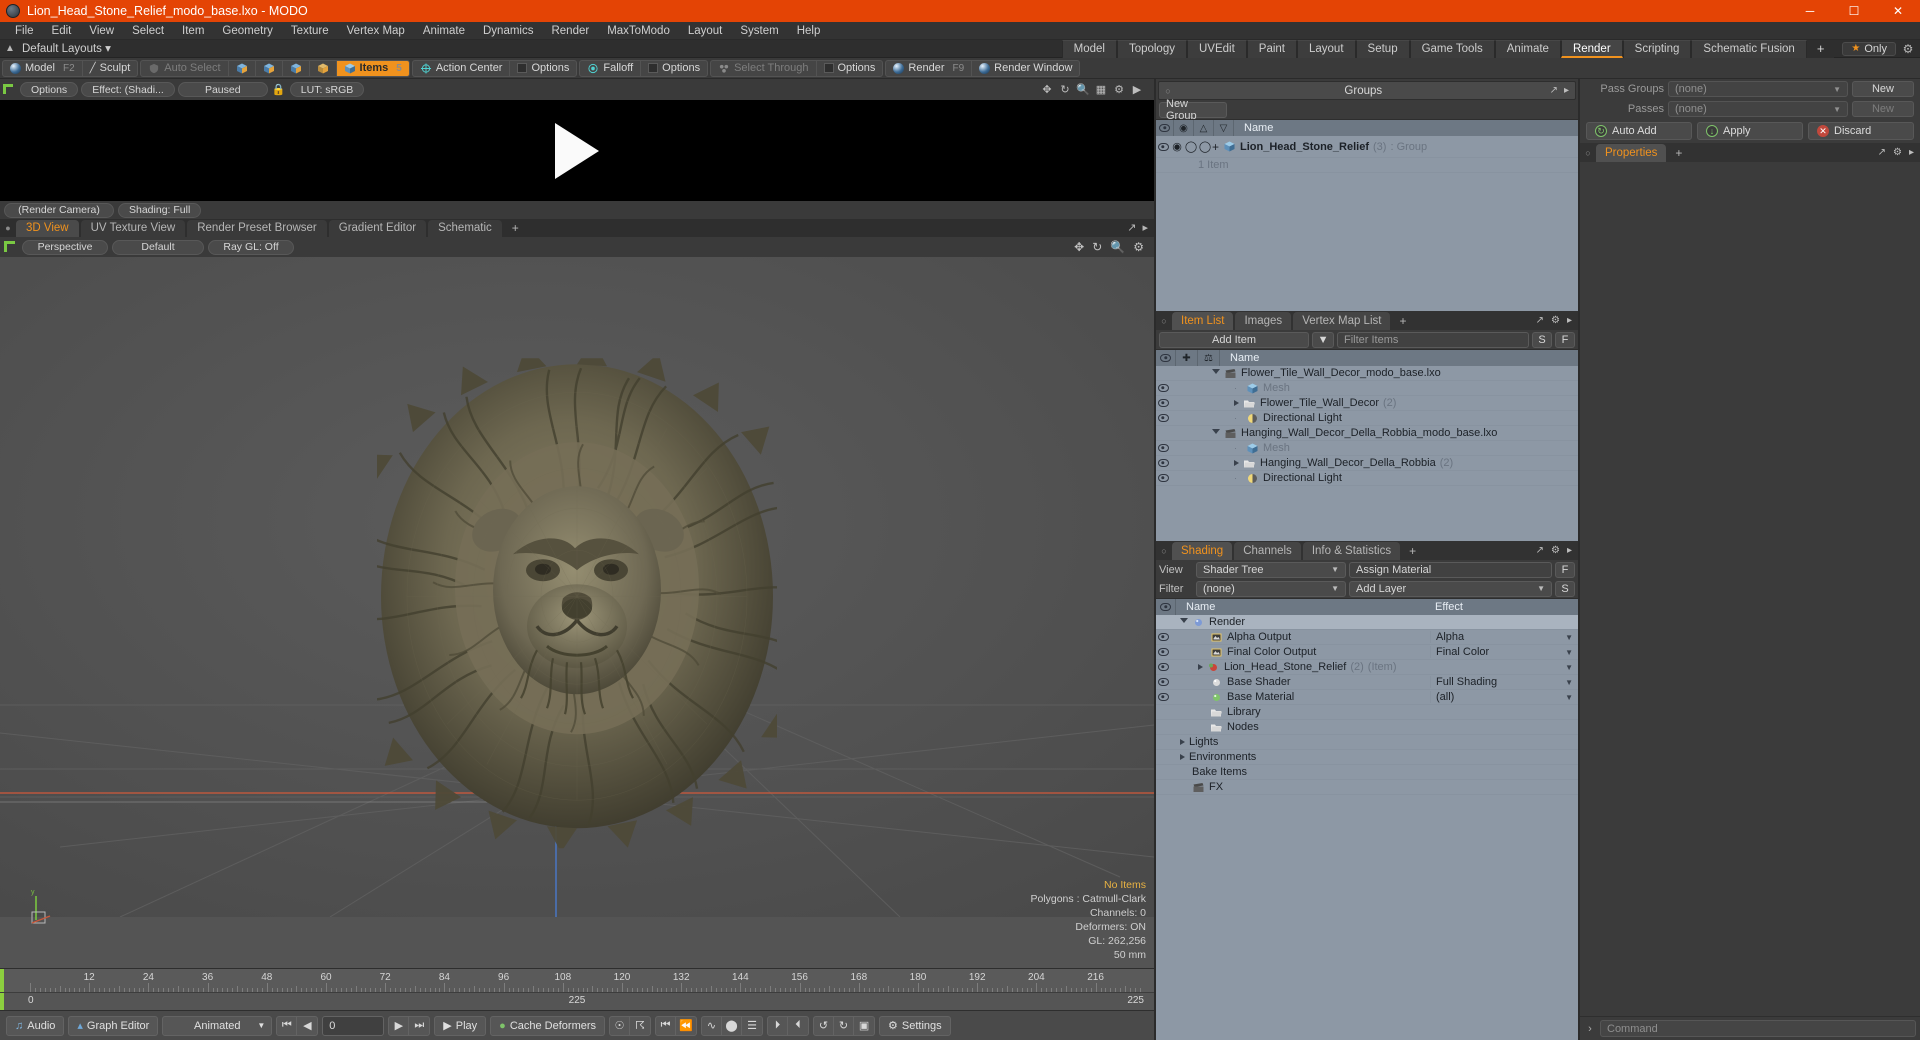 This screenshot has height=1040, width=1920. I want to click on render-preview-canvas, so click(577, 150).